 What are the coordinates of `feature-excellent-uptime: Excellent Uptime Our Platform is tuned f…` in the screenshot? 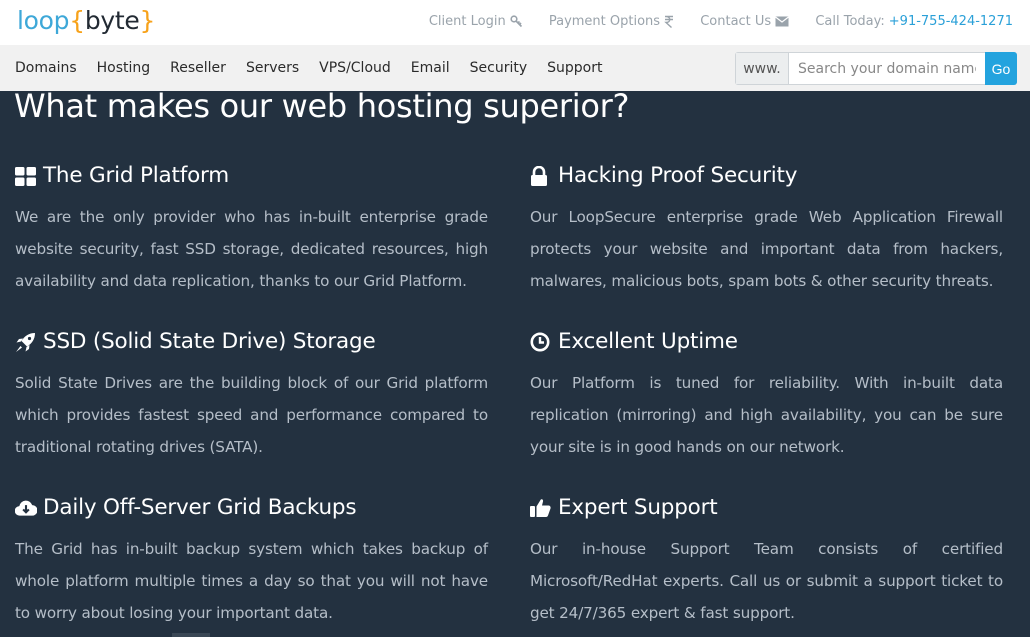 It's located at (766, 395).